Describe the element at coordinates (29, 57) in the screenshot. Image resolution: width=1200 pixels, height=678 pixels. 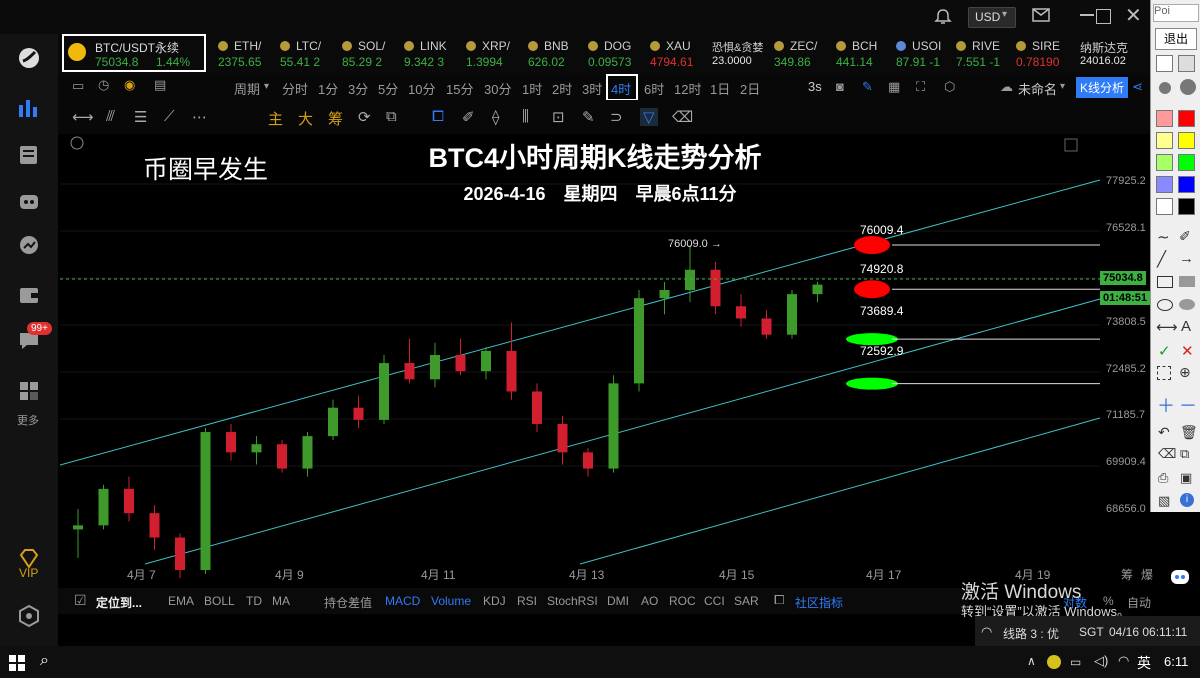
I see `logo-icon` at that location.